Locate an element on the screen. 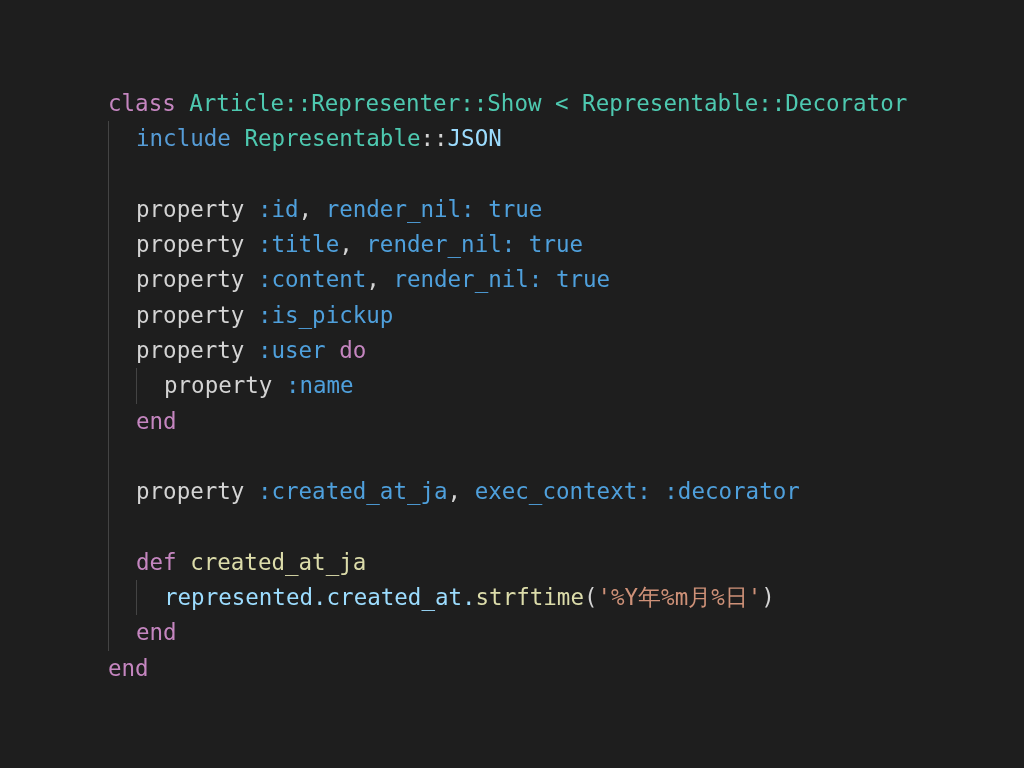  code-line: property :is_pickup is located at coordinates (265, 315).